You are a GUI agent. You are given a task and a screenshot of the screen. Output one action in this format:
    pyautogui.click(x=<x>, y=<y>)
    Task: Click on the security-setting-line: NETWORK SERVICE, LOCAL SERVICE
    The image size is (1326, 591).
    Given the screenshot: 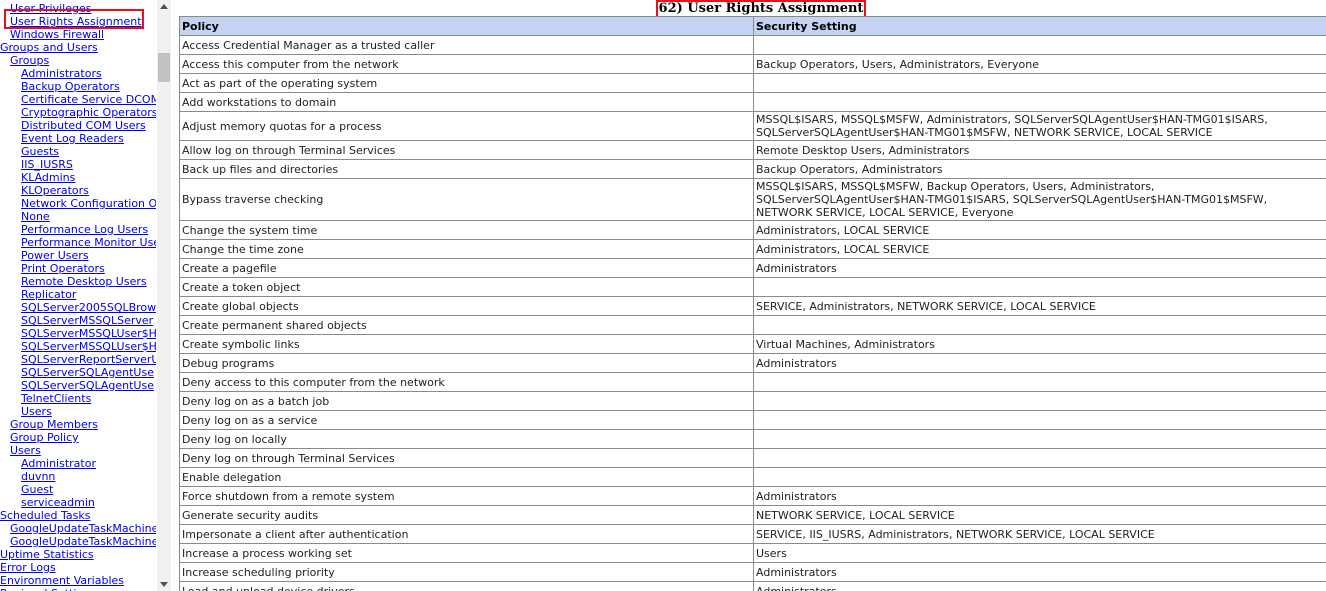 What is the action you would take?
    pyautogui.click(x=855, y=515)
    